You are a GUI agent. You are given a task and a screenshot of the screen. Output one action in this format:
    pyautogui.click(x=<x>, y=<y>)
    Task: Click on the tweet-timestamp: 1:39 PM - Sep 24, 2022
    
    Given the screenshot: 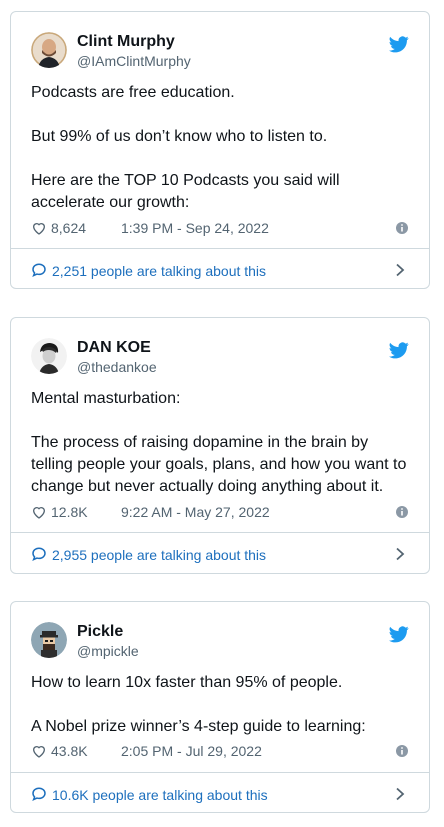 What is the action you would take?
    pyautogui.click(x=195, y=228)
    